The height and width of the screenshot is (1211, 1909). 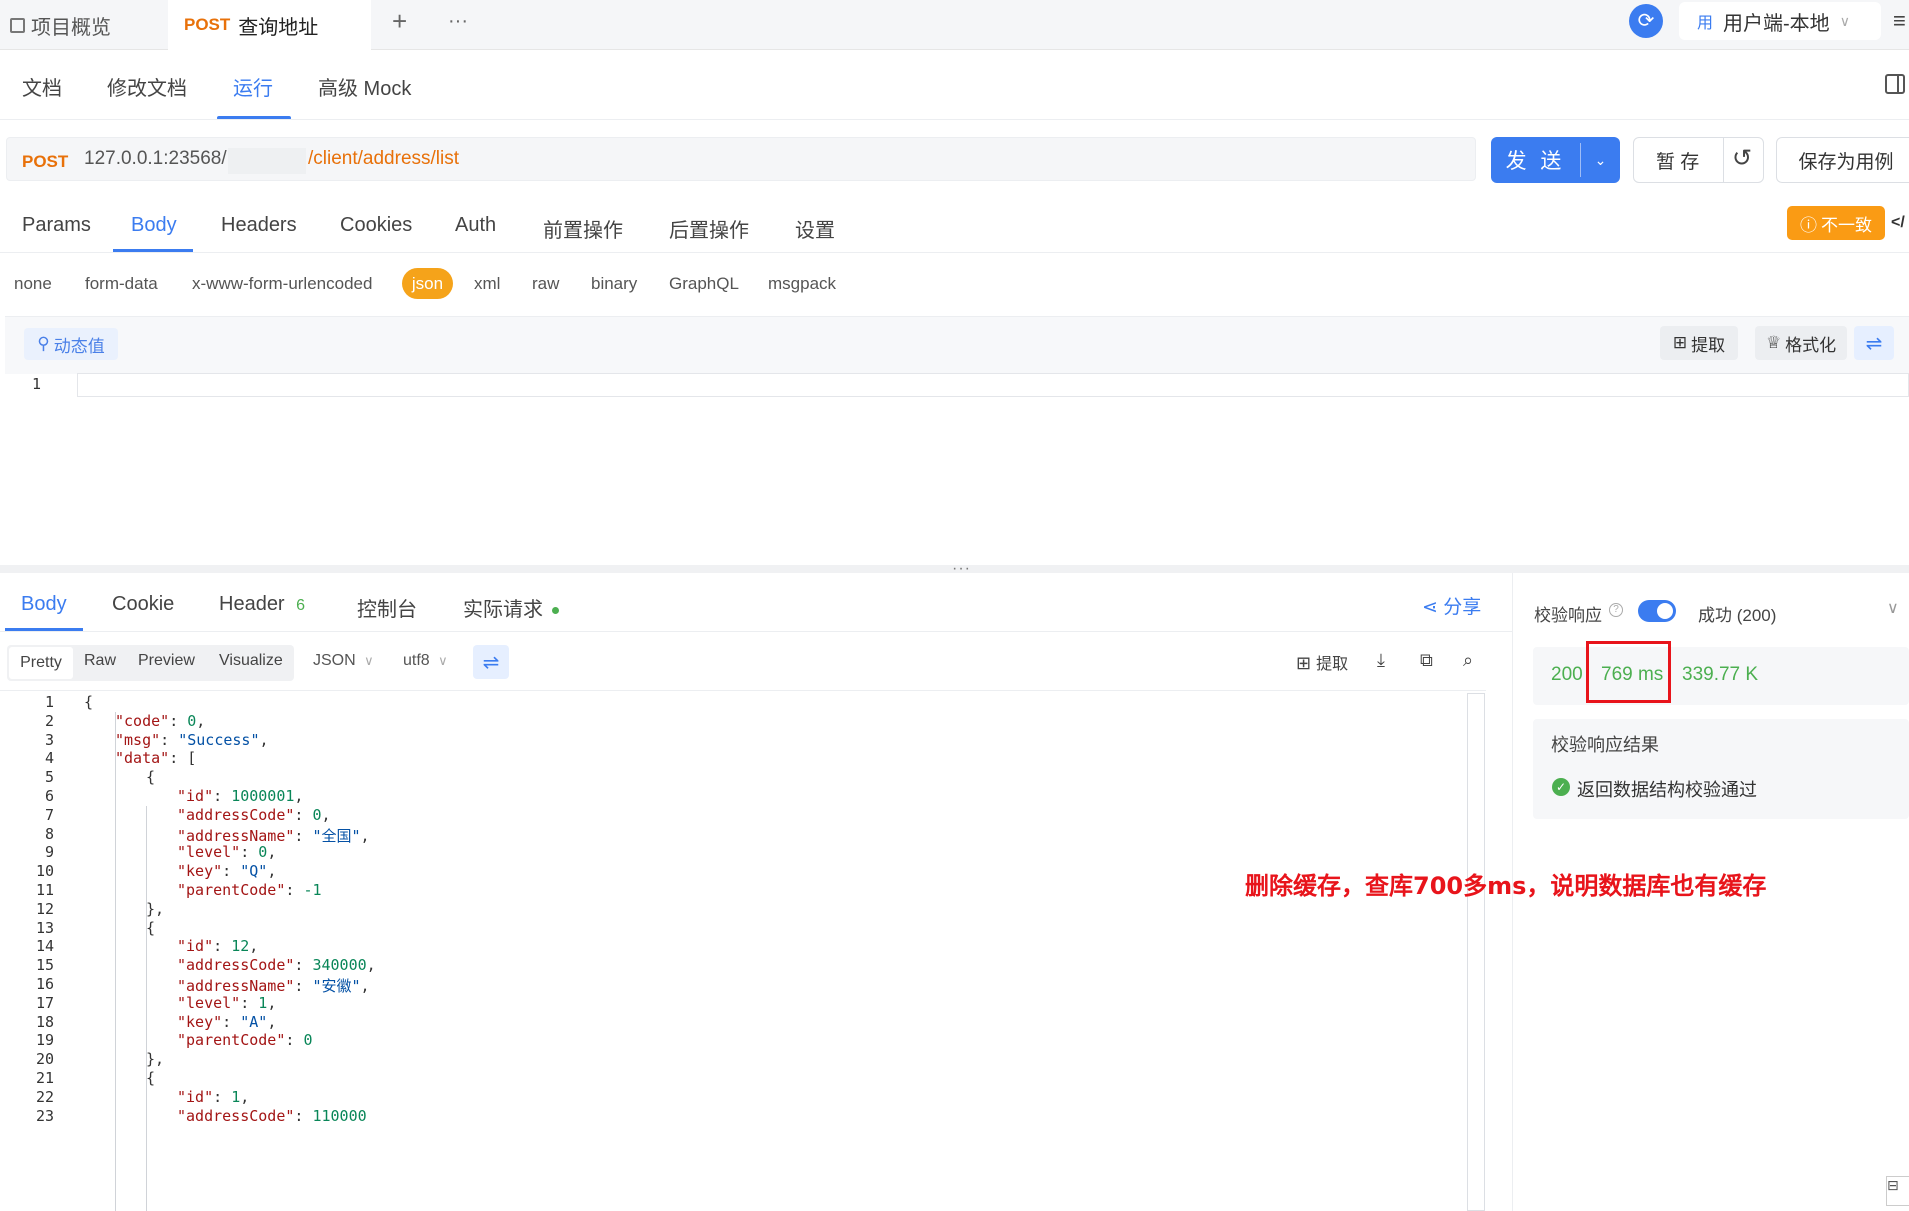 What do you see at coordinates (1846, 162) in the screenshot?
I see `save-as-case-label: 保存为用例` at bounding box center [1846, 162].